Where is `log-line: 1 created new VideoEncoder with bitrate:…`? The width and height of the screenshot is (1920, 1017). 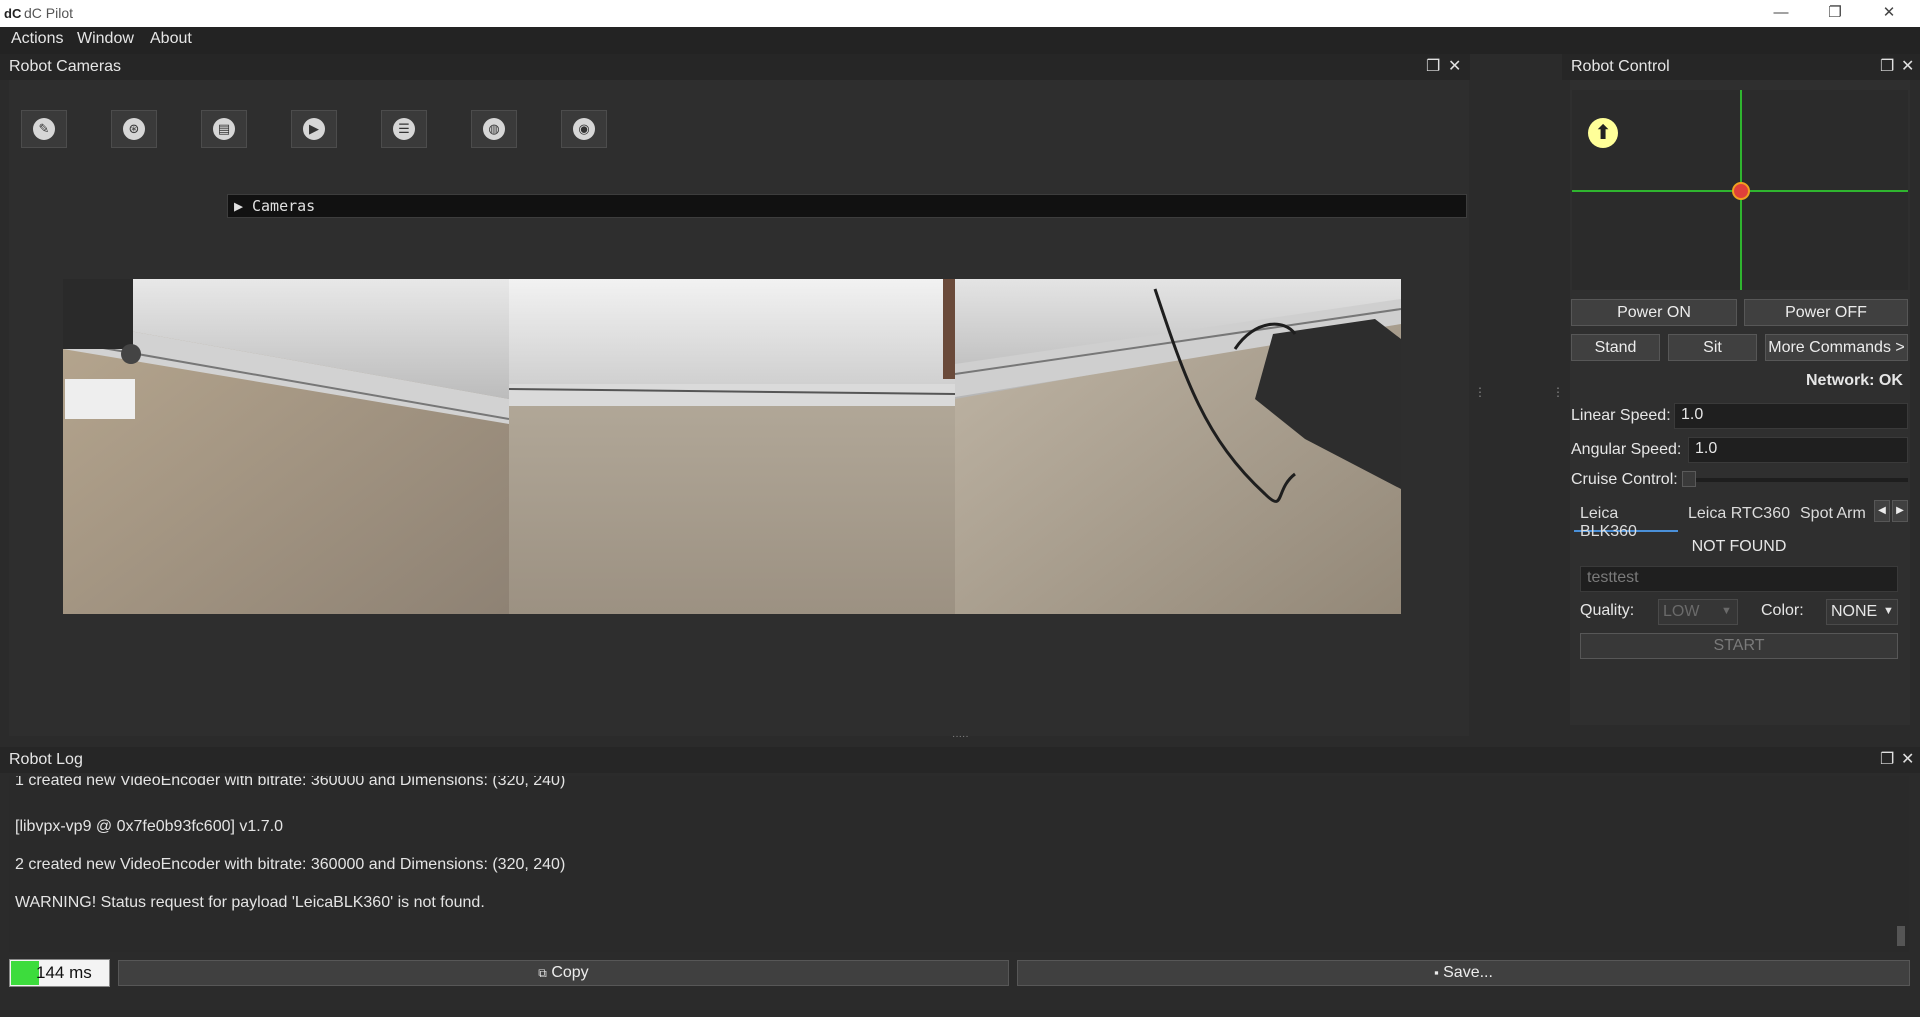
log-line: 1 created new VideoEncoder with bitrate:… is located at coordinates (290, 782).